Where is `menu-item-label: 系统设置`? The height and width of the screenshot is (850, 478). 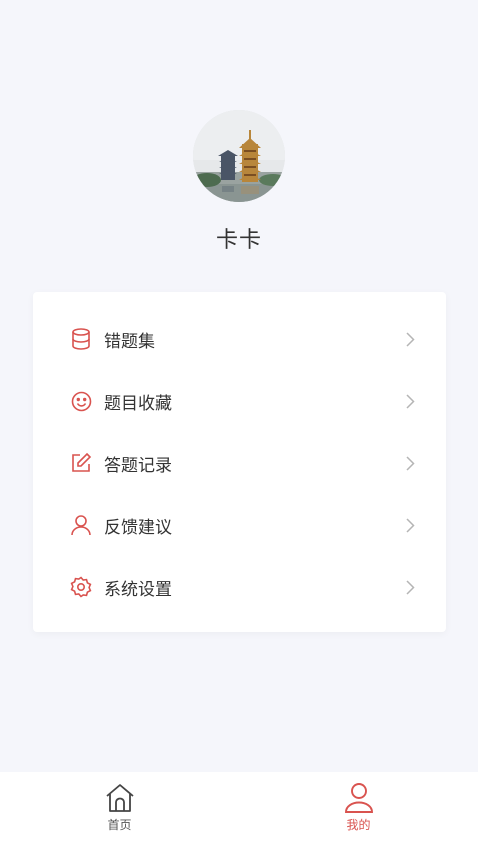 menu-item-label: 系统设置 is located at coordinates (138, 589).